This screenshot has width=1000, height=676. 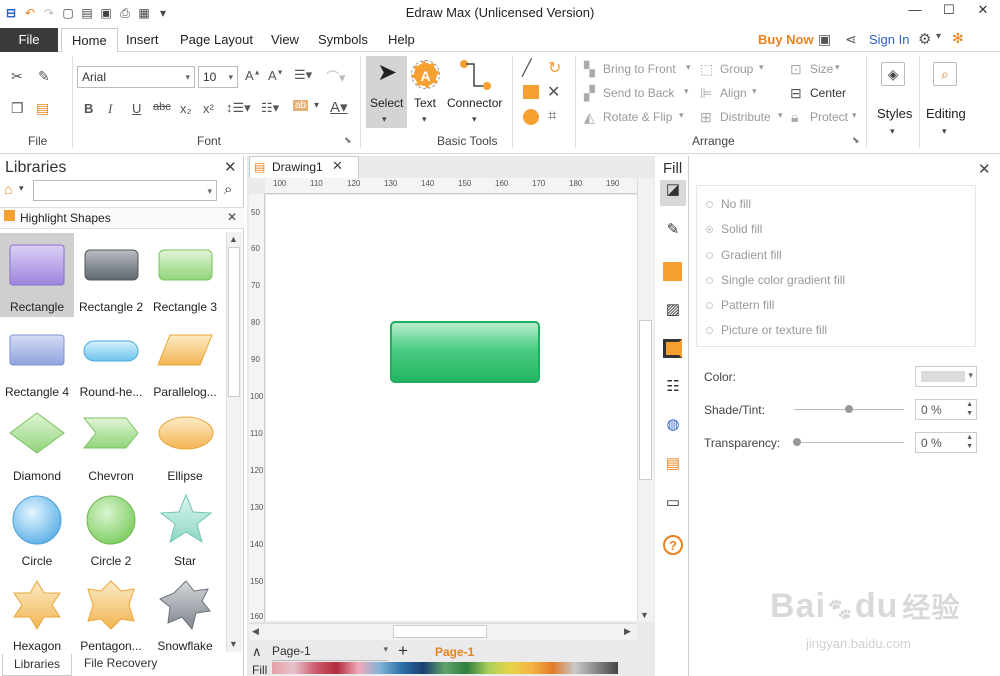 What do you see at coordinates (946, 442) in the screenshot?
I see `transparency-input: 0 % ▲ ▼` at bounding box center [946, 442].